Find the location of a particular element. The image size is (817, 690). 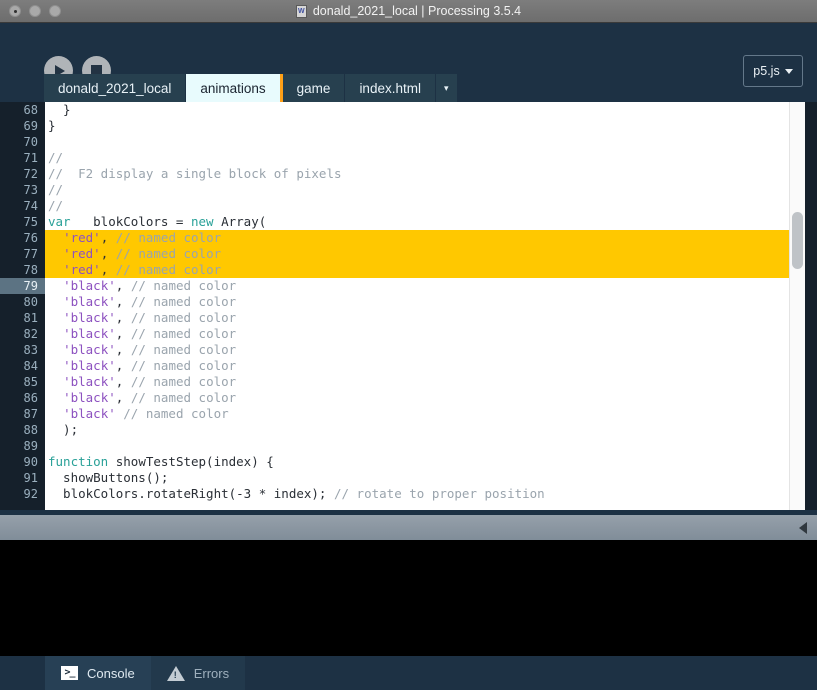

console-tab: >_ Console is located at coordinates (98, 673).